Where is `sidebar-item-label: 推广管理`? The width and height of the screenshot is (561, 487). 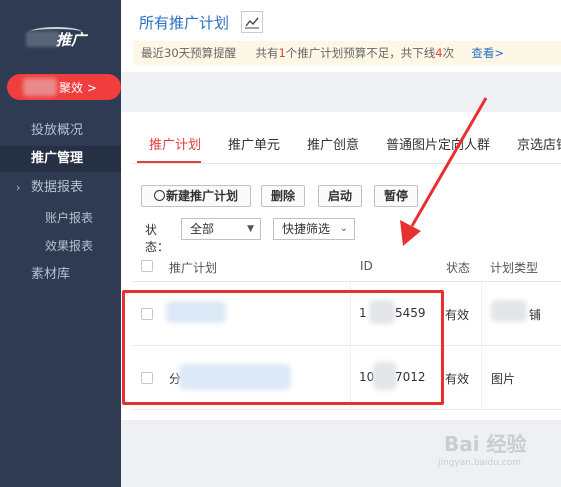 sidebar-item-label: 推广管理 is located at coordinates (57, 158).